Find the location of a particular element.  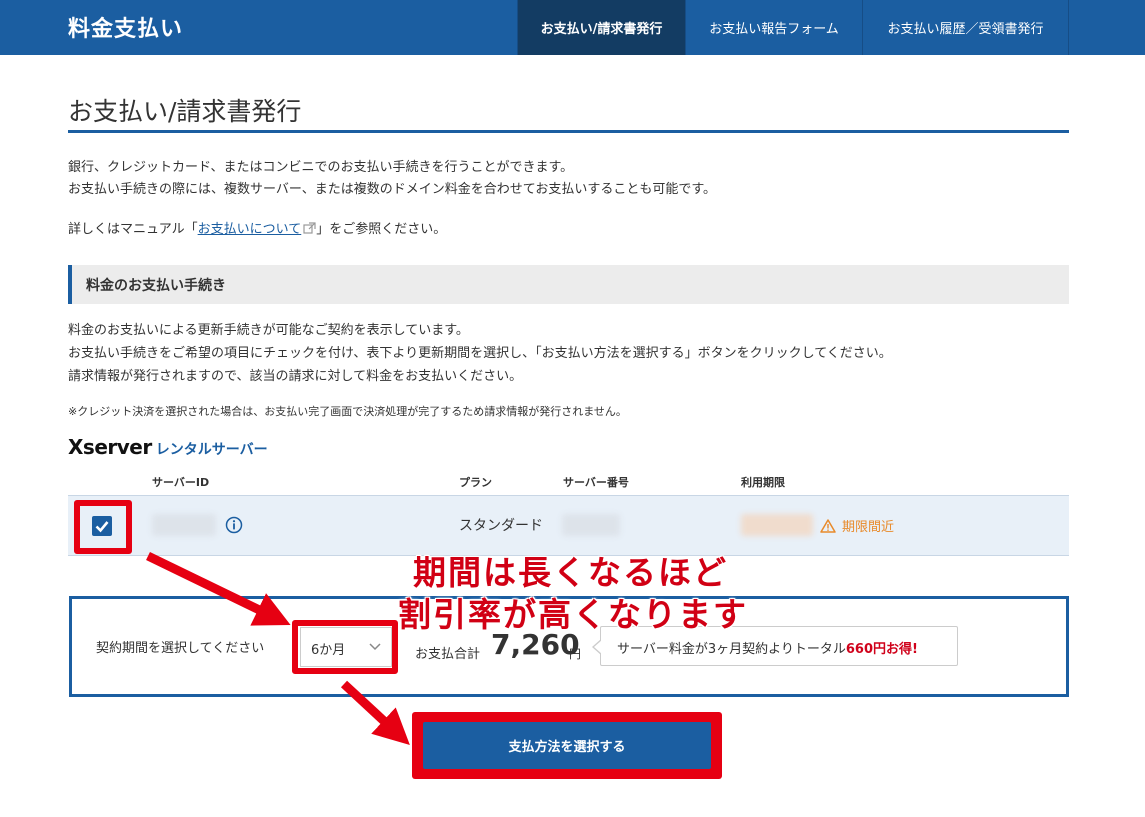

period-label: 契約期間を選択してください is located at coordinates (180, 648).